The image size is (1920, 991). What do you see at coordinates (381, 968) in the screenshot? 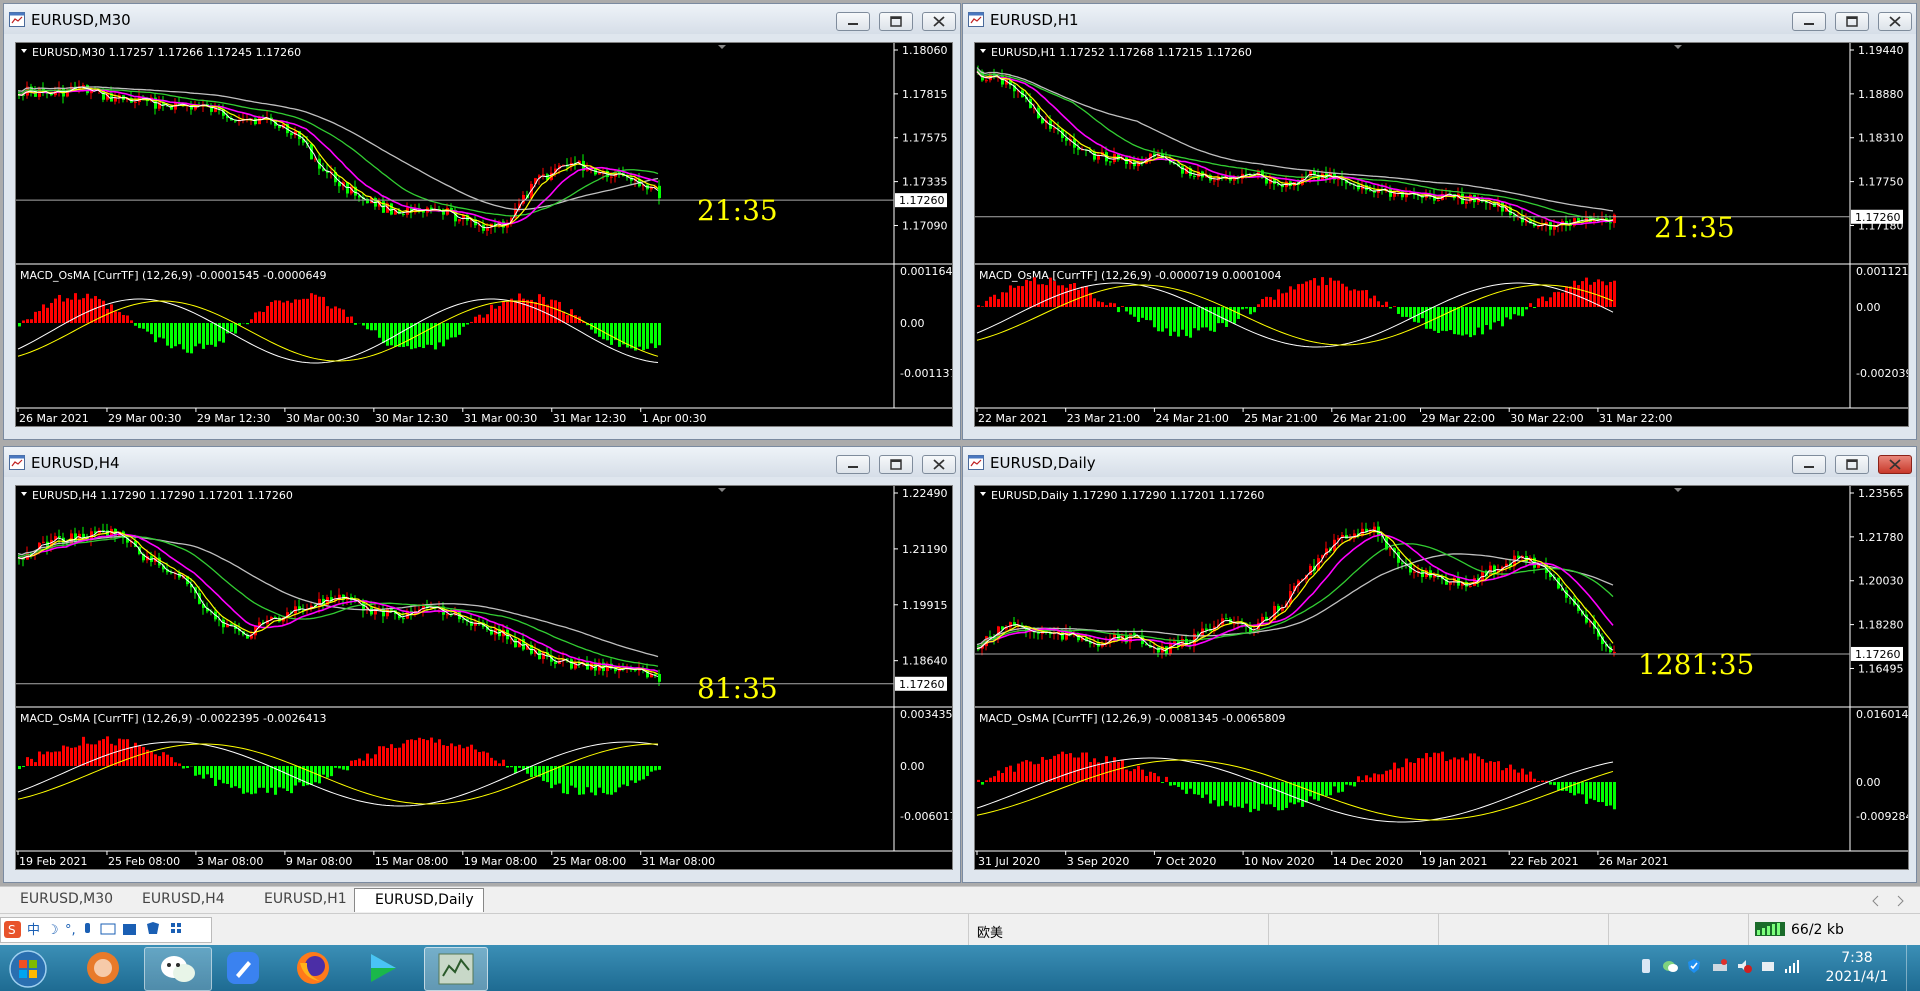
I see `media-player-icon` at bounding box center [381, 968].